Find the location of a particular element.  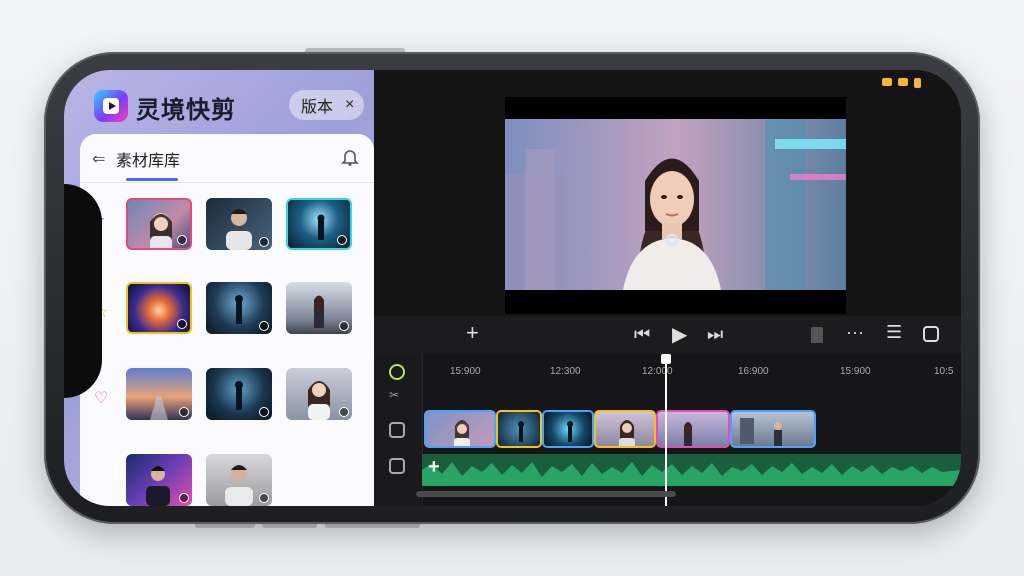

loop-tool-icon is located at coordinates (397, 430).